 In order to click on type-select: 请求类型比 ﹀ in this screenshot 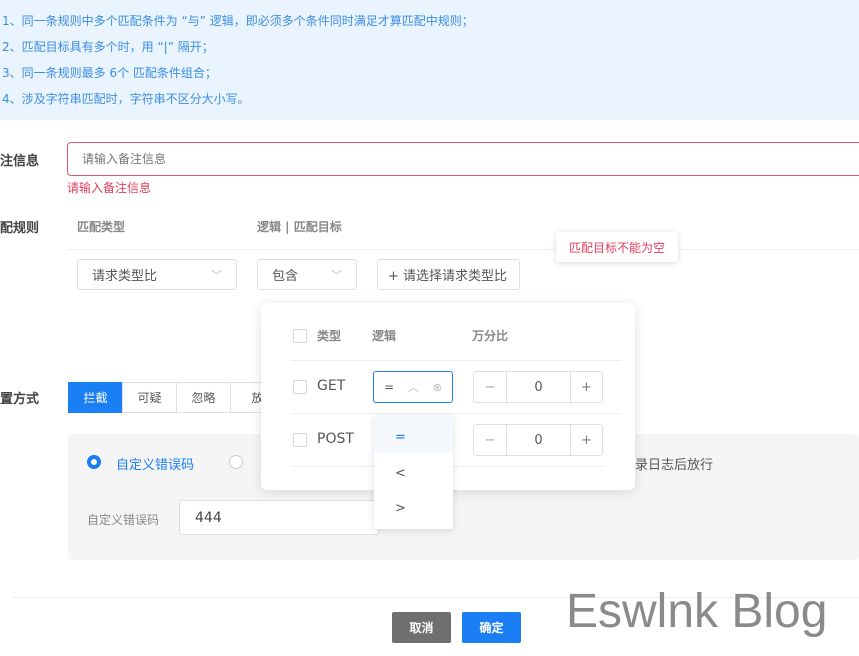, I will do `click(157, 274)`.